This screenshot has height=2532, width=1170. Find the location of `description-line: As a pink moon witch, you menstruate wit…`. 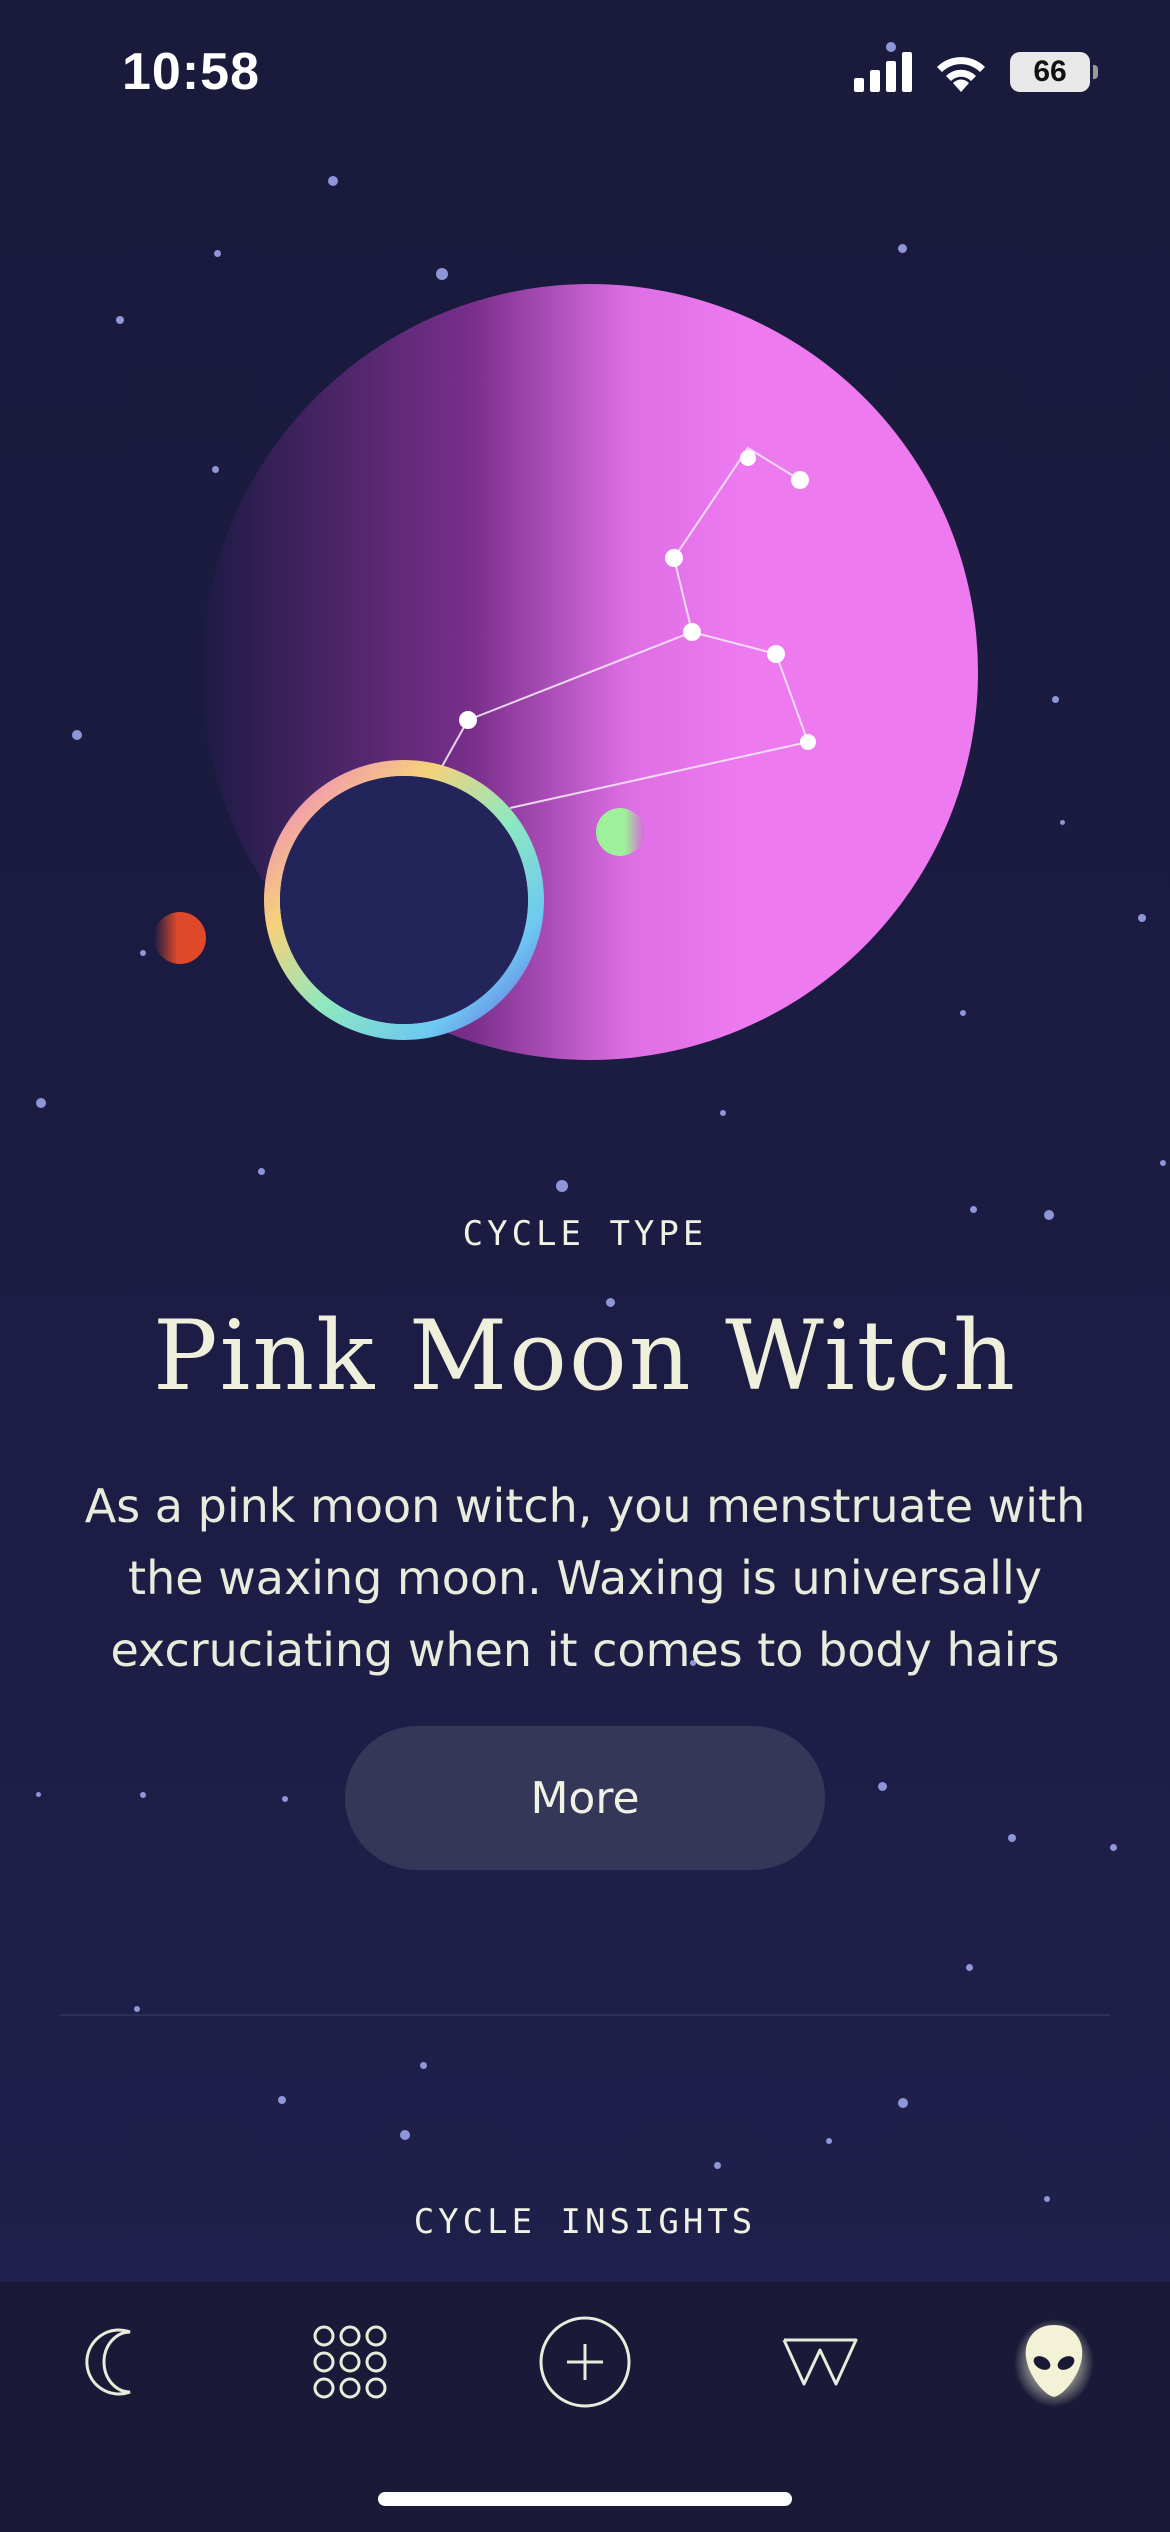

description-line: As a pink moon witch, you menstruate wit… is located at coordinates (585, 1506).